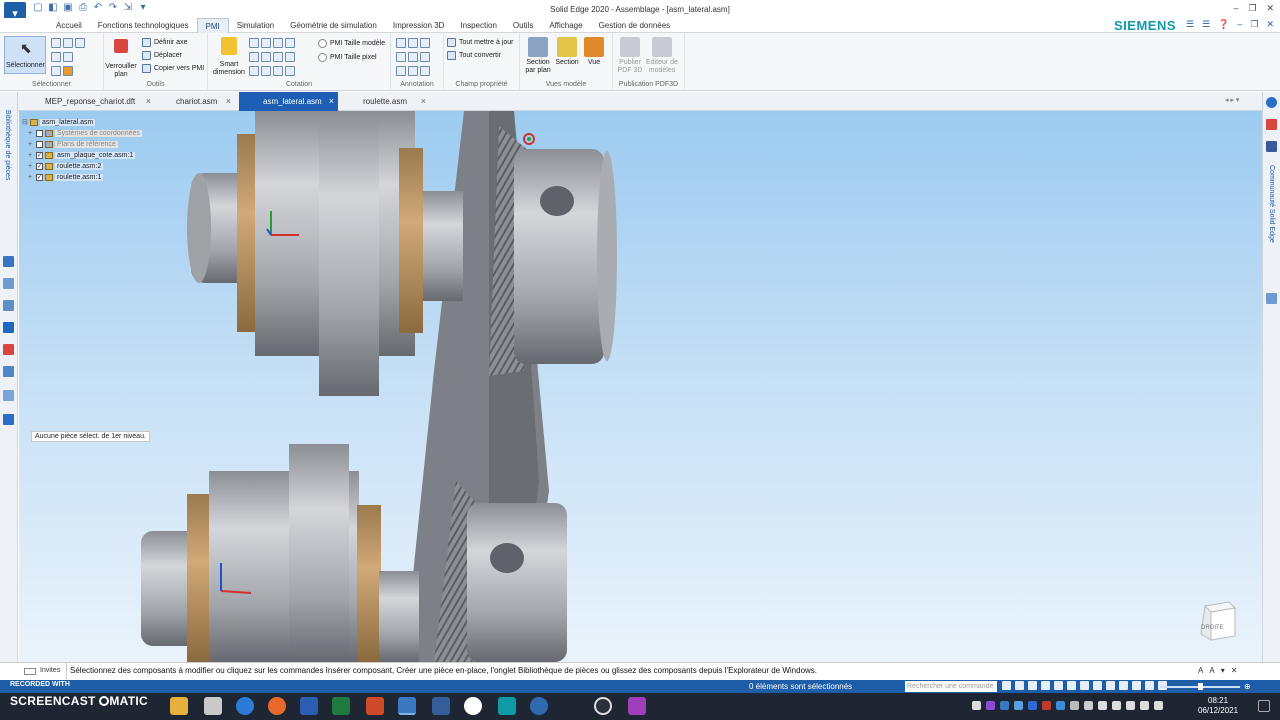 This screenshot has width=1280, height=720. What do you see at coordinates (266, 57) in the screenshot?
I see `chain-dim-icon` at bounding box center [266, 57].